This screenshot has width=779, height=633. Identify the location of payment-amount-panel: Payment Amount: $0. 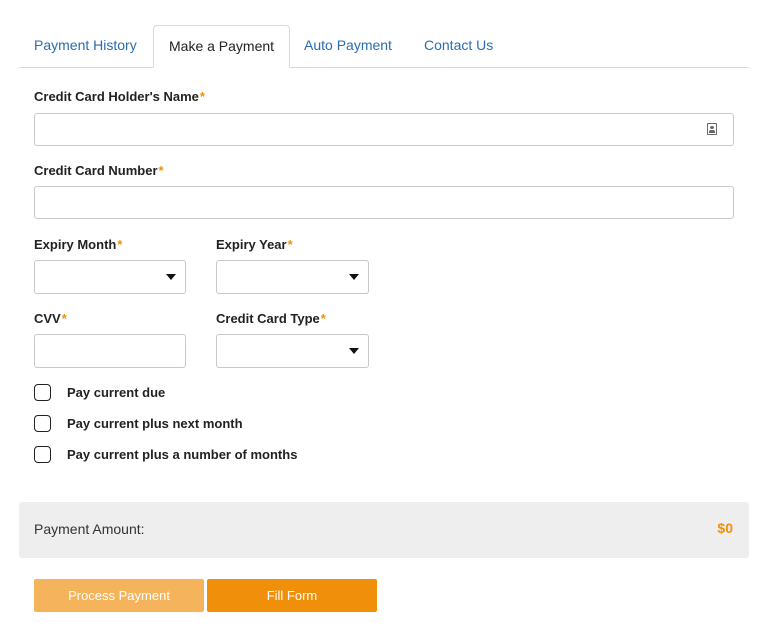
(384, 530).